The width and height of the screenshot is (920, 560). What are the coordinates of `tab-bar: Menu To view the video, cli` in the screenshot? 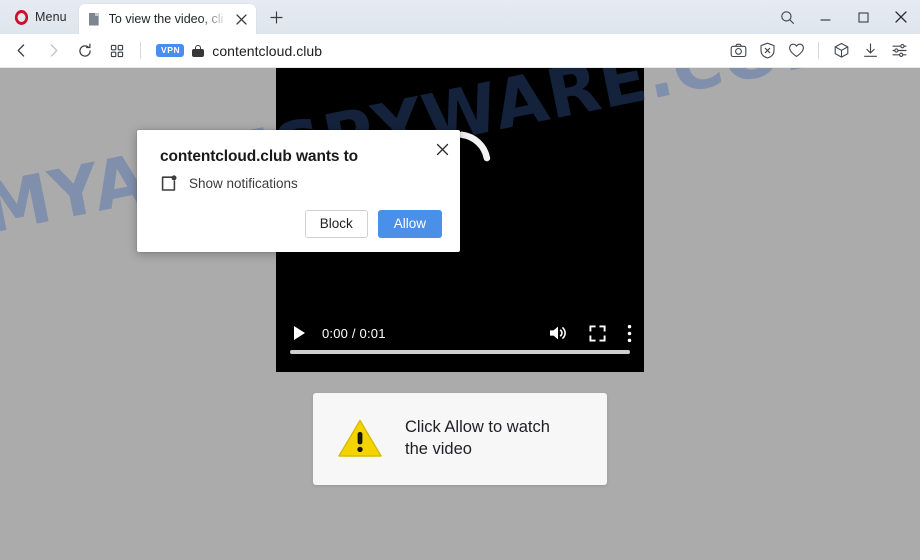 It's located at (460, 17).